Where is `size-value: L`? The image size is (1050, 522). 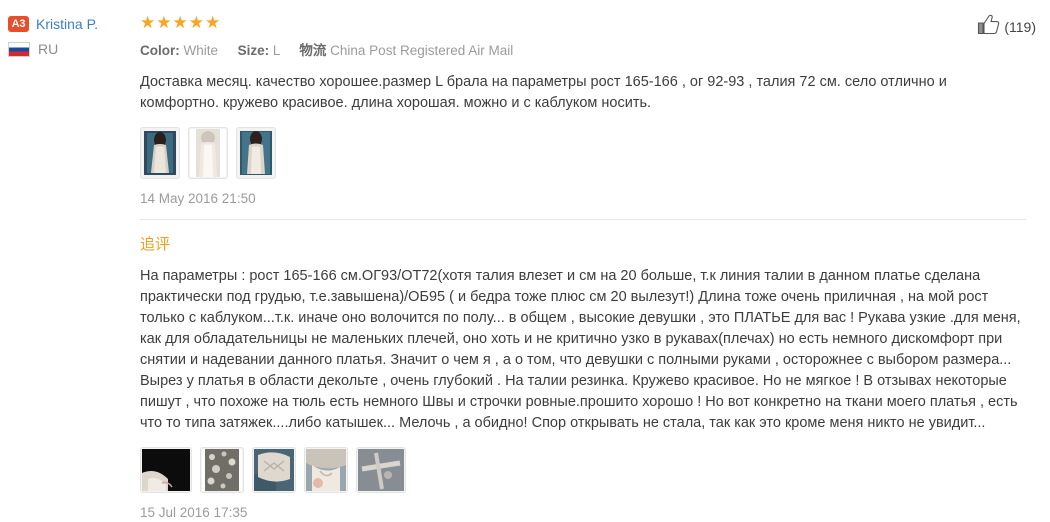 size-value: L is located at coordinates (276, 50).